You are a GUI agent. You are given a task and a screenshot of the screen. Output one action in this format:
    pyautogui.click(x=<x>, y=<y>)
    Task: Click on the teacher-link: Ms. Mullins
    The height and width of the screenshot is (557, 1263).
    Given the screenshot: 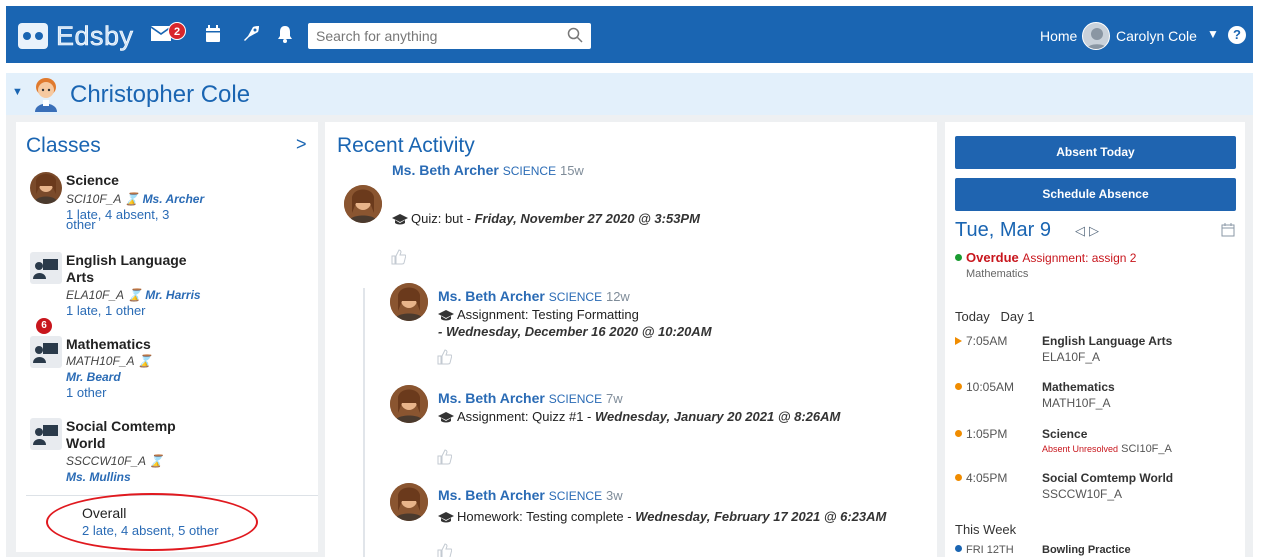 What is the action you would take?
    pyautogui.click(x=98, y=477)
    